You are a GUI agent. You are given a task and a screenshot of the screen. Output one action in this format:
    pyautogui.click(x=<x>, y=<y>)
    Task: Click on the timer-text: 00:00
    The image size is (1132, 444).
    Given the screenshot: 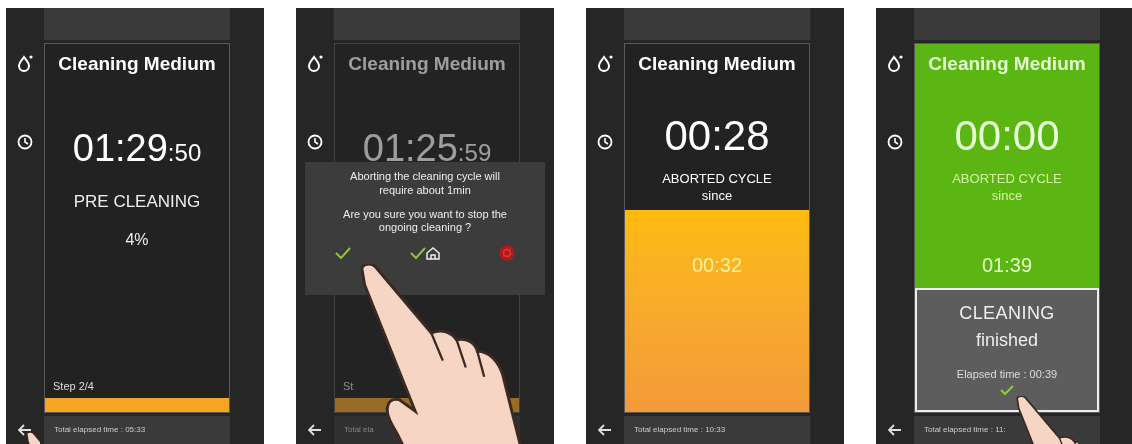 What is the action you would take?
    pyautogui.click(x=1007, y=135)
    